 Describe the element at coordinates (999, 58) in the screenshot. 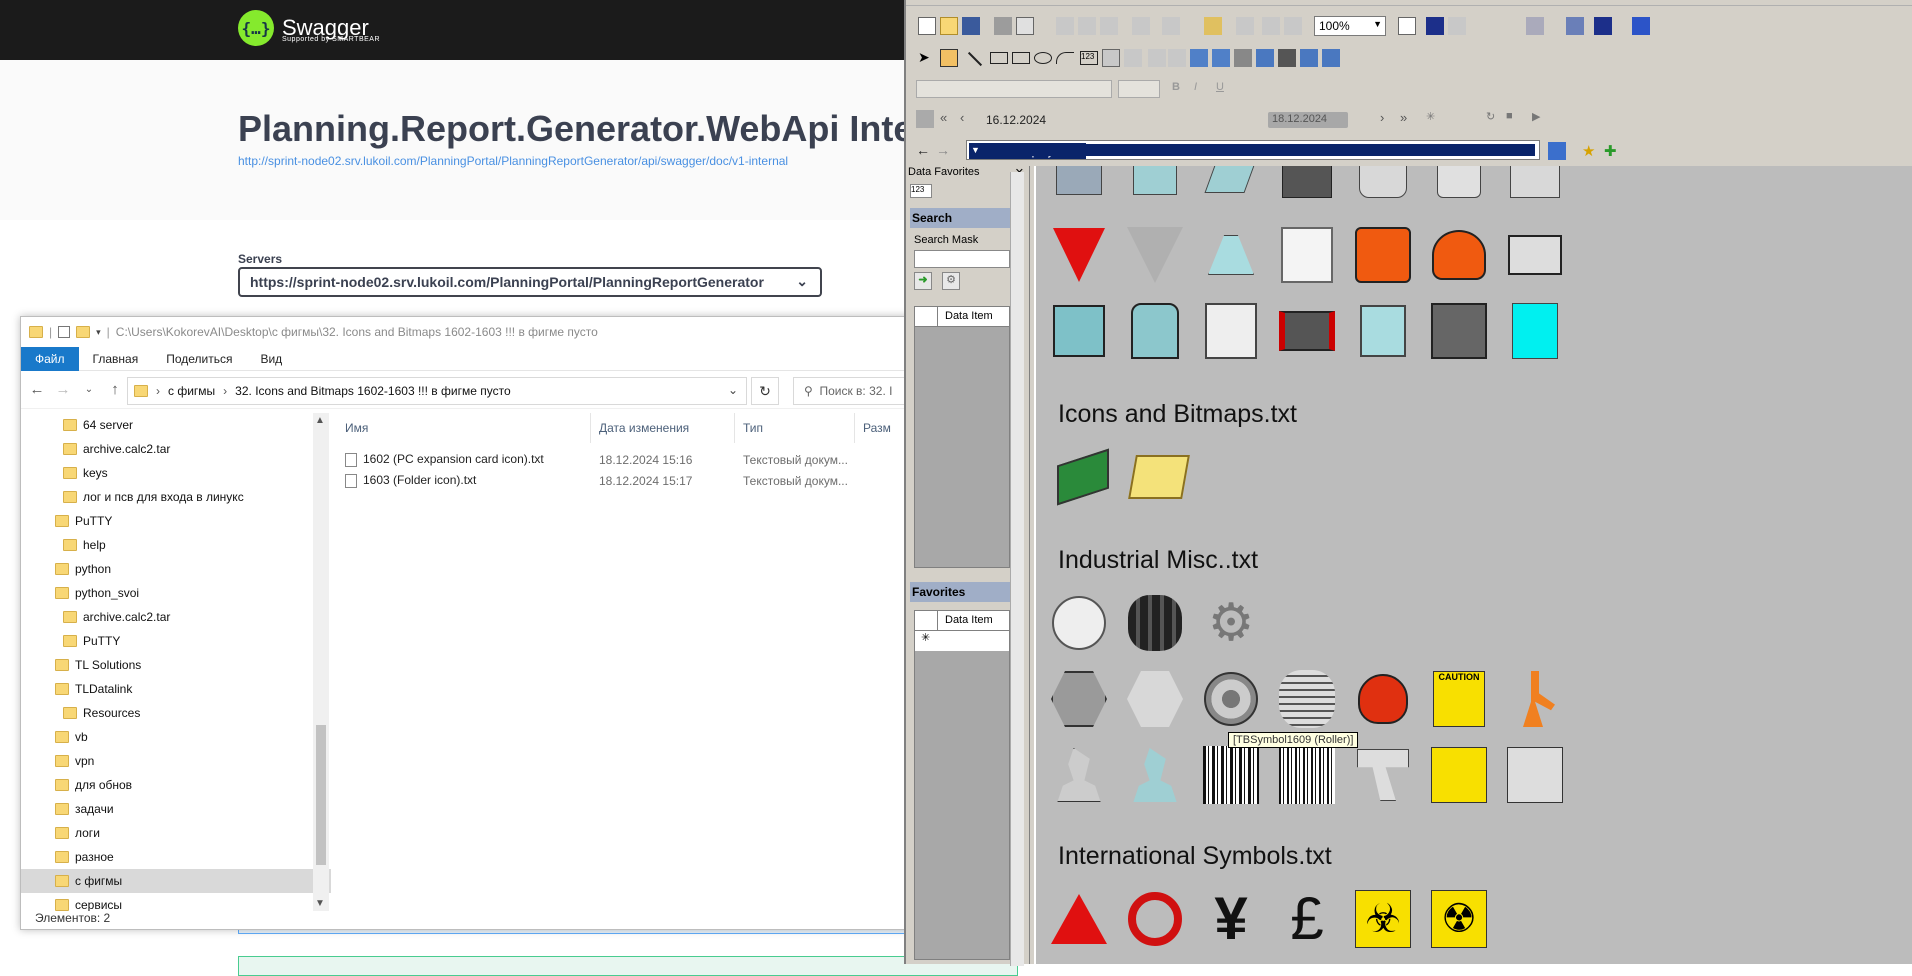

I see `rectangle-tool-icon` at that location.